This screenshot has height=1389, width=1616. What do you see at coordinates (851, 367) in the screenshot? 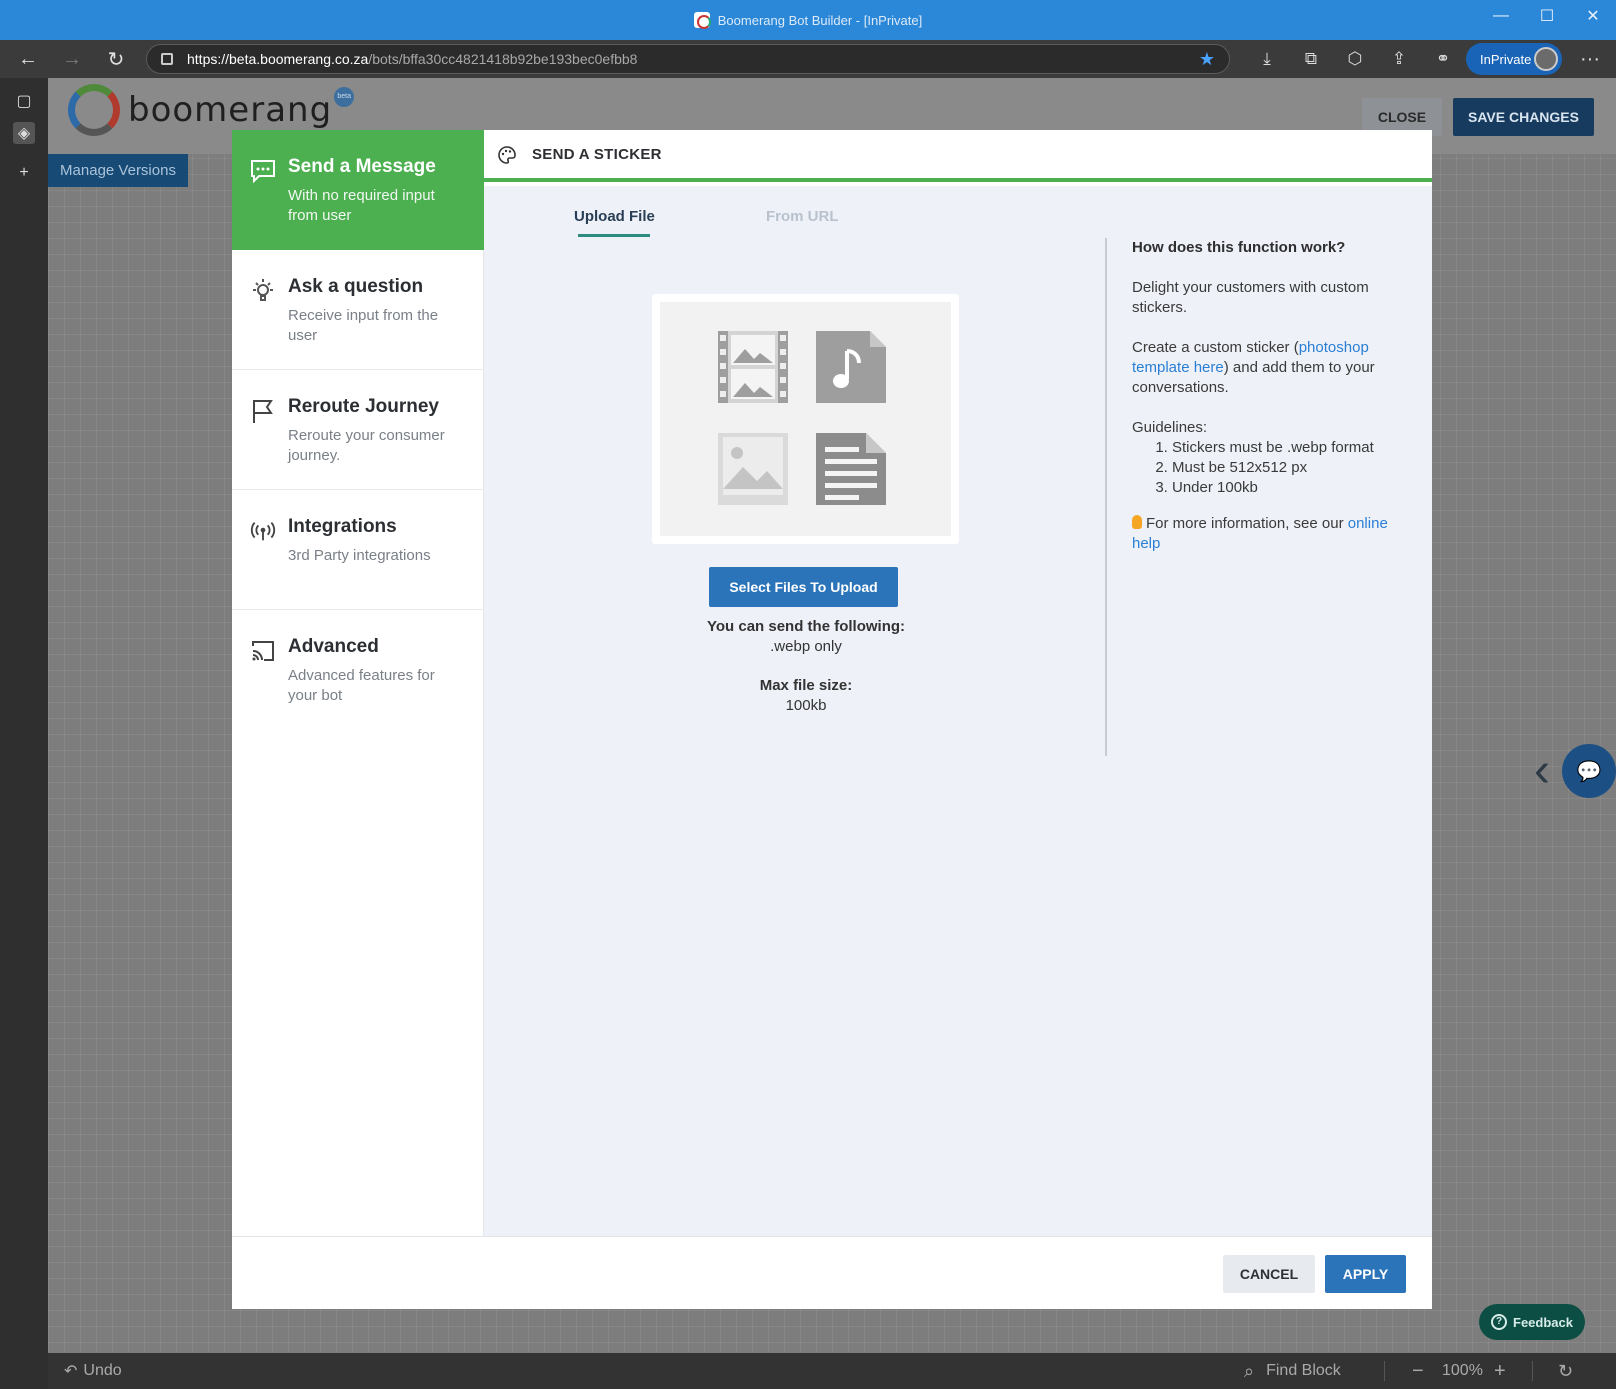
I see `audio-file-icon` at bounding box center [851, 367].